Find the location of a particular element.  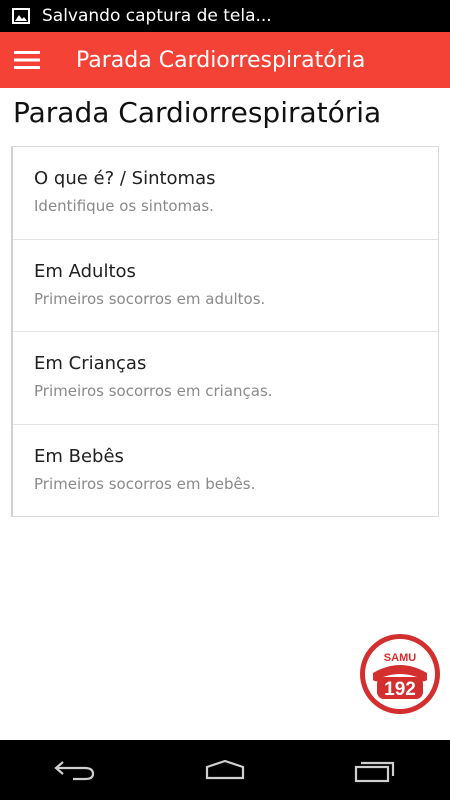

recents-icon is located at coordinates (374, 772).